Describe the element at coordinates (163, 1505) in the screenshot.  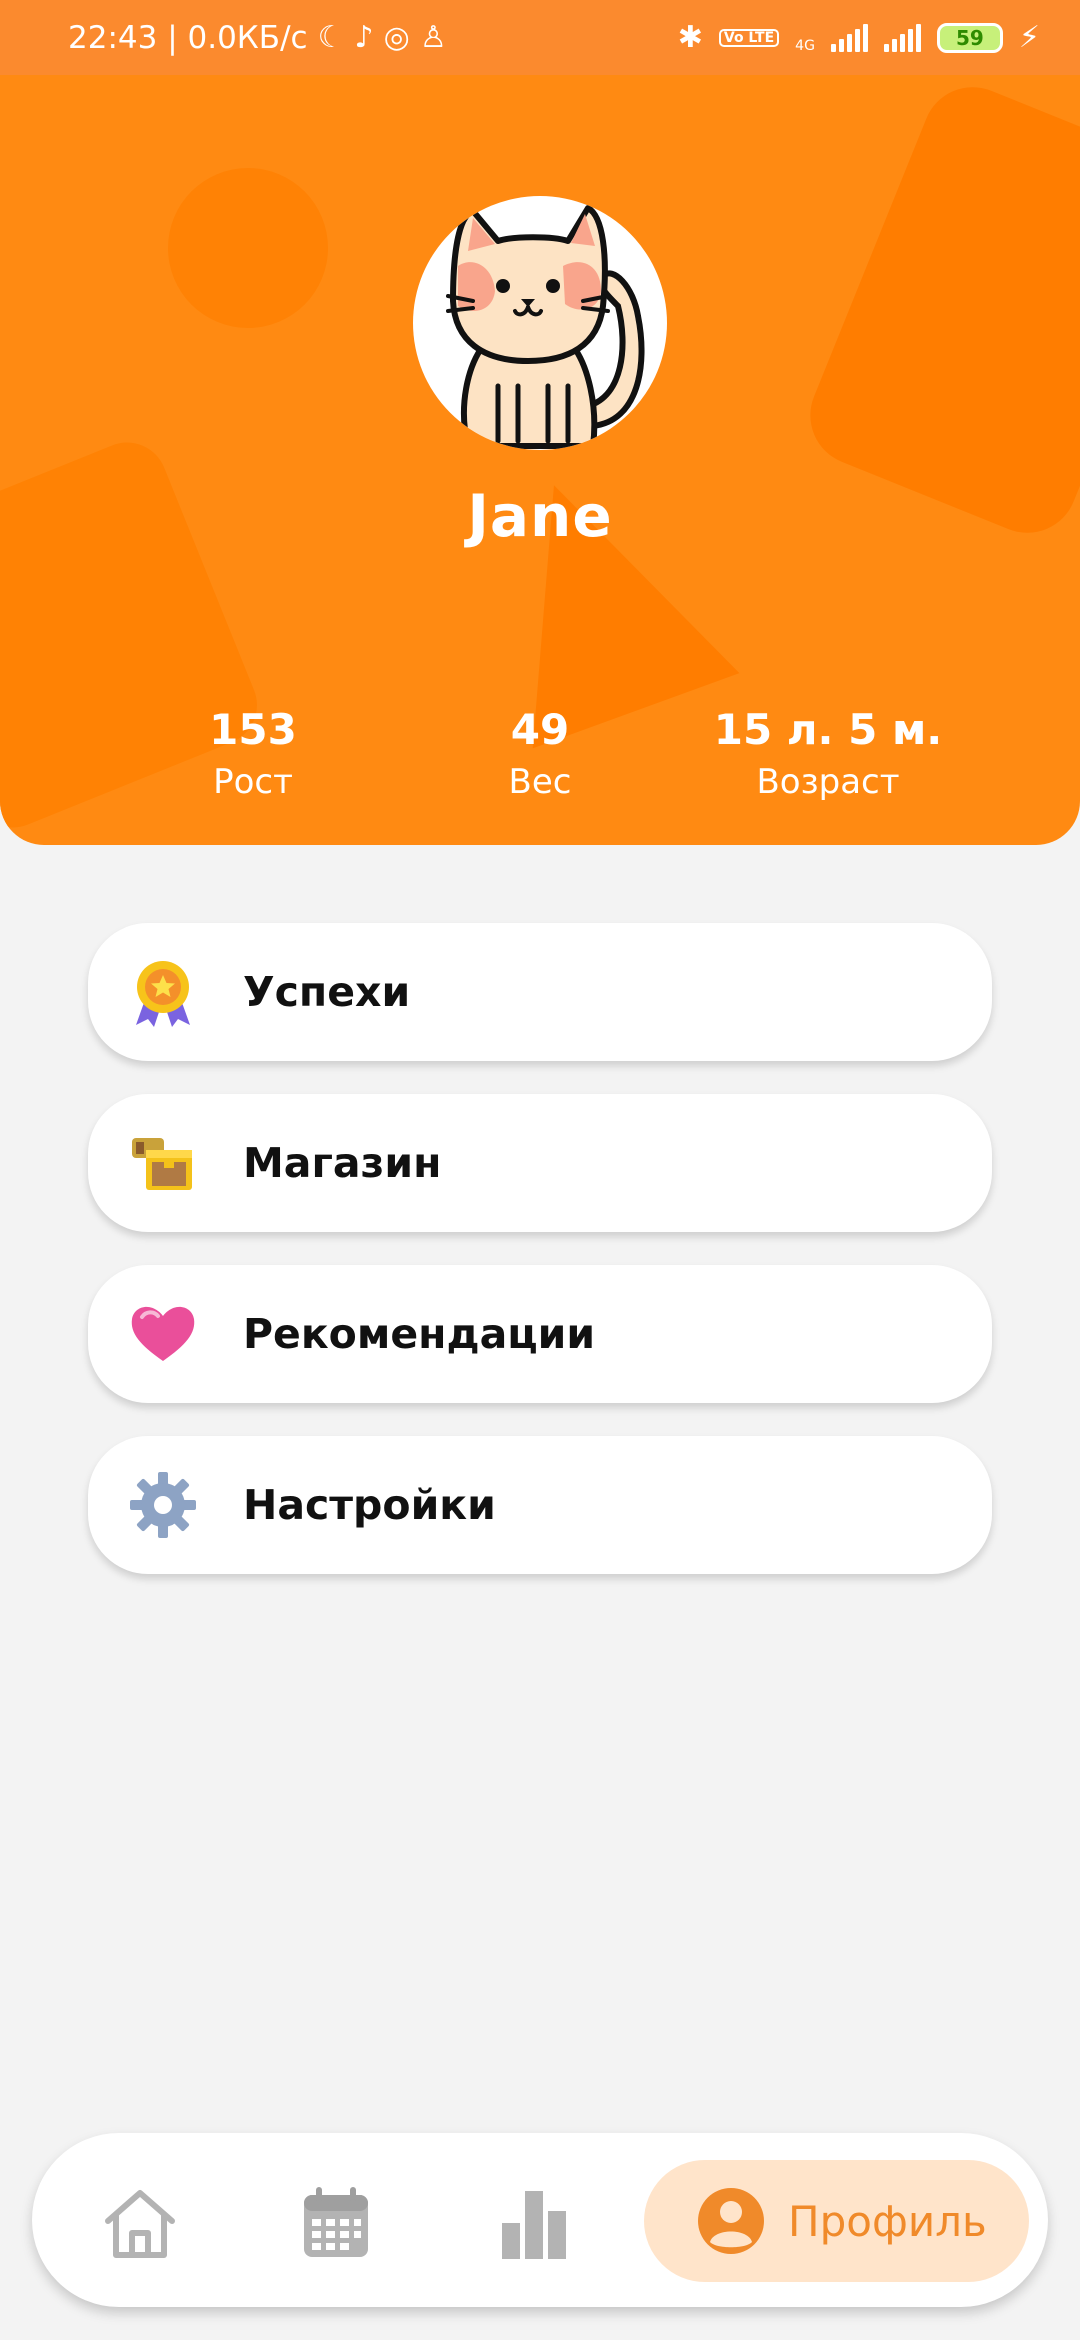
I see `gear-icon` at that location.